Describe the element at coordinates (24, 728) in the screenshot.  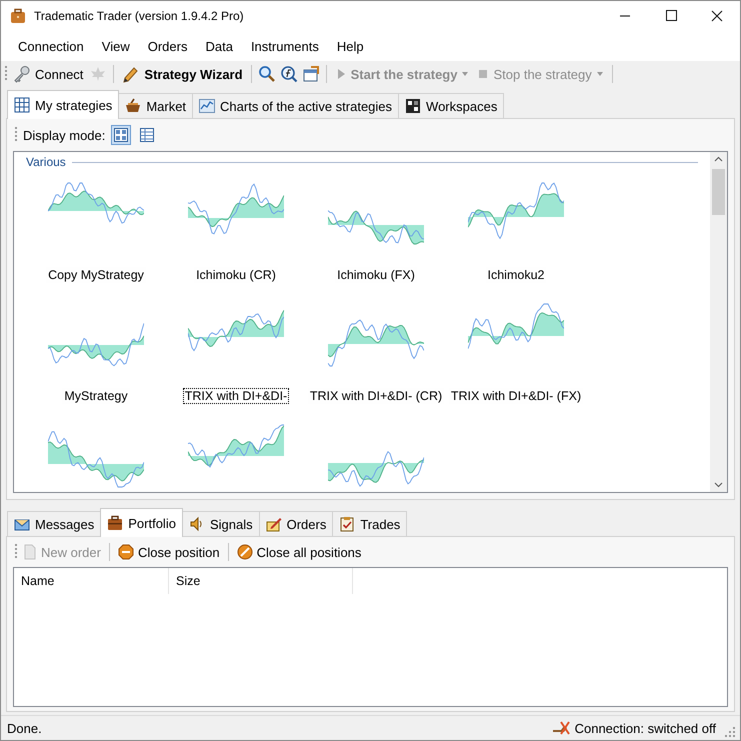
I see `status-message: Done.` at that location.